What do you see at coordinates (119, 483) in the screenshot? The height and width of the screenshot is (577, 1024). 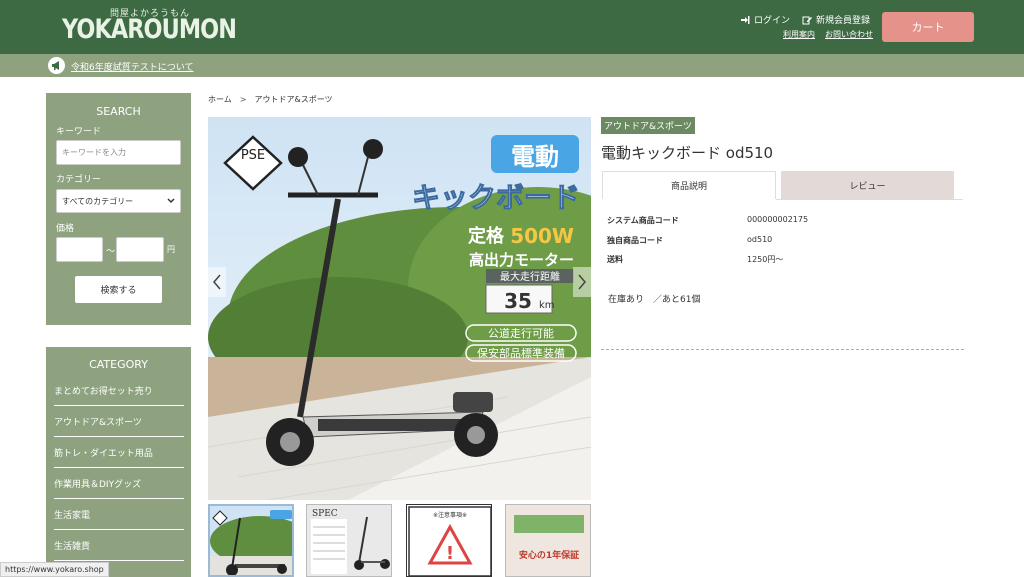 I see `category-item: 作業用具＆DIYグッズ` at bounding box center [119, 483].